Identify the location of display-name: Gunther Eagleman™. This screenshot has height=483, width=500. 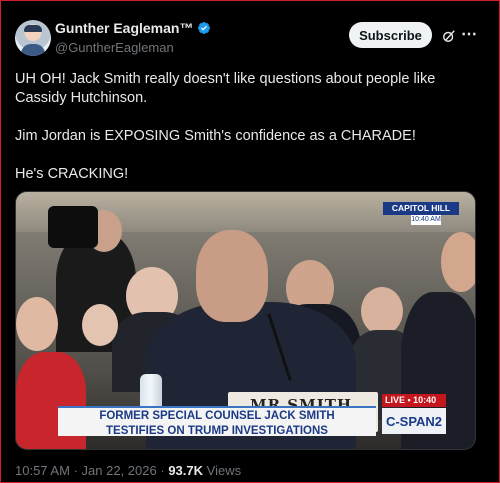
(124, 28).